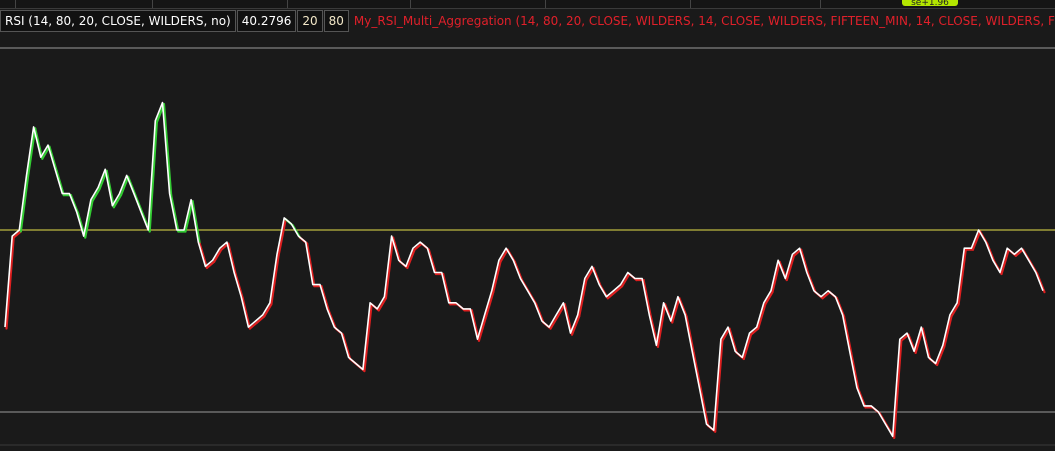  I want to click on top-price-strip: se+1.96, so click(527, 4).